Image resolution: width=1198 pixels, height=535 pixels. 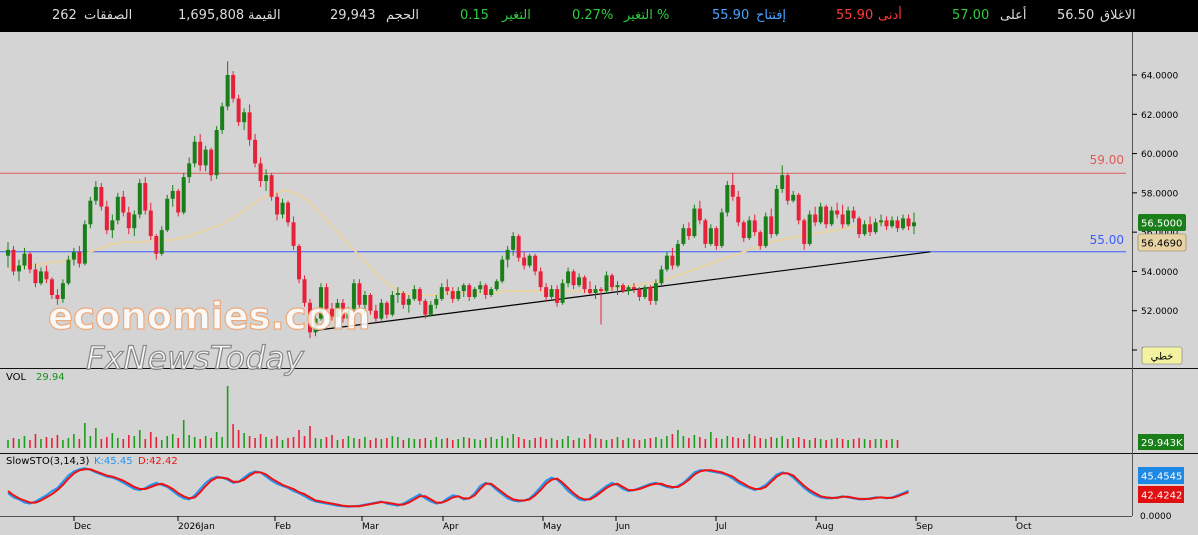 What do you see at coordinates (1159, 77) in the screenshot?
I see `y-tick-label: 64.0000` at bounding box center [1159, 77].